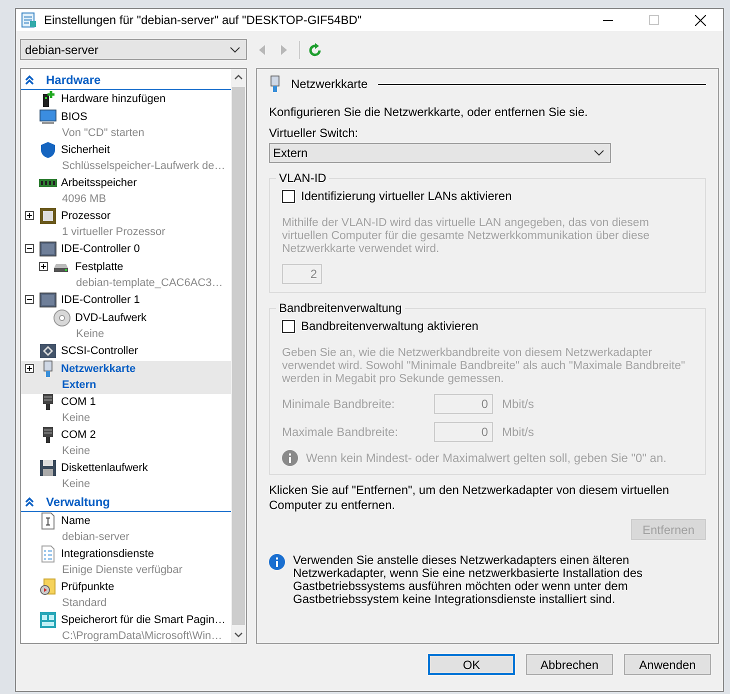 Image resolution: width=730 pixels, height=694 pixels. I want to click on tree-item-detail: Extern, so click(78, 385).